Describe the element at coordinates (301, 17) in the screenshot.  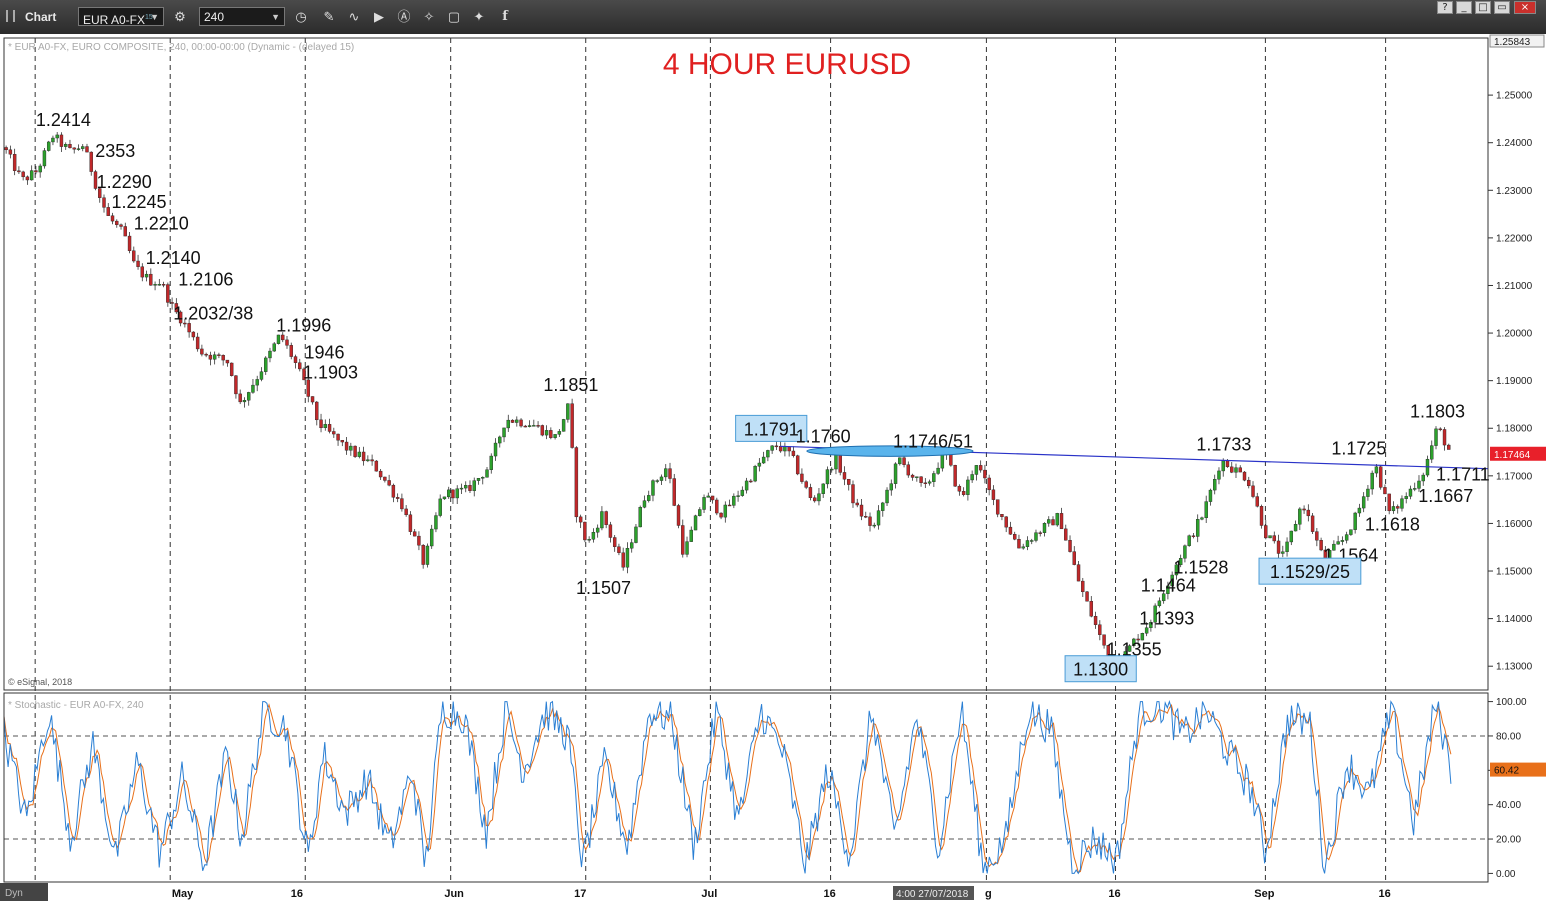
I see `clock-icon: ◷` at that location.